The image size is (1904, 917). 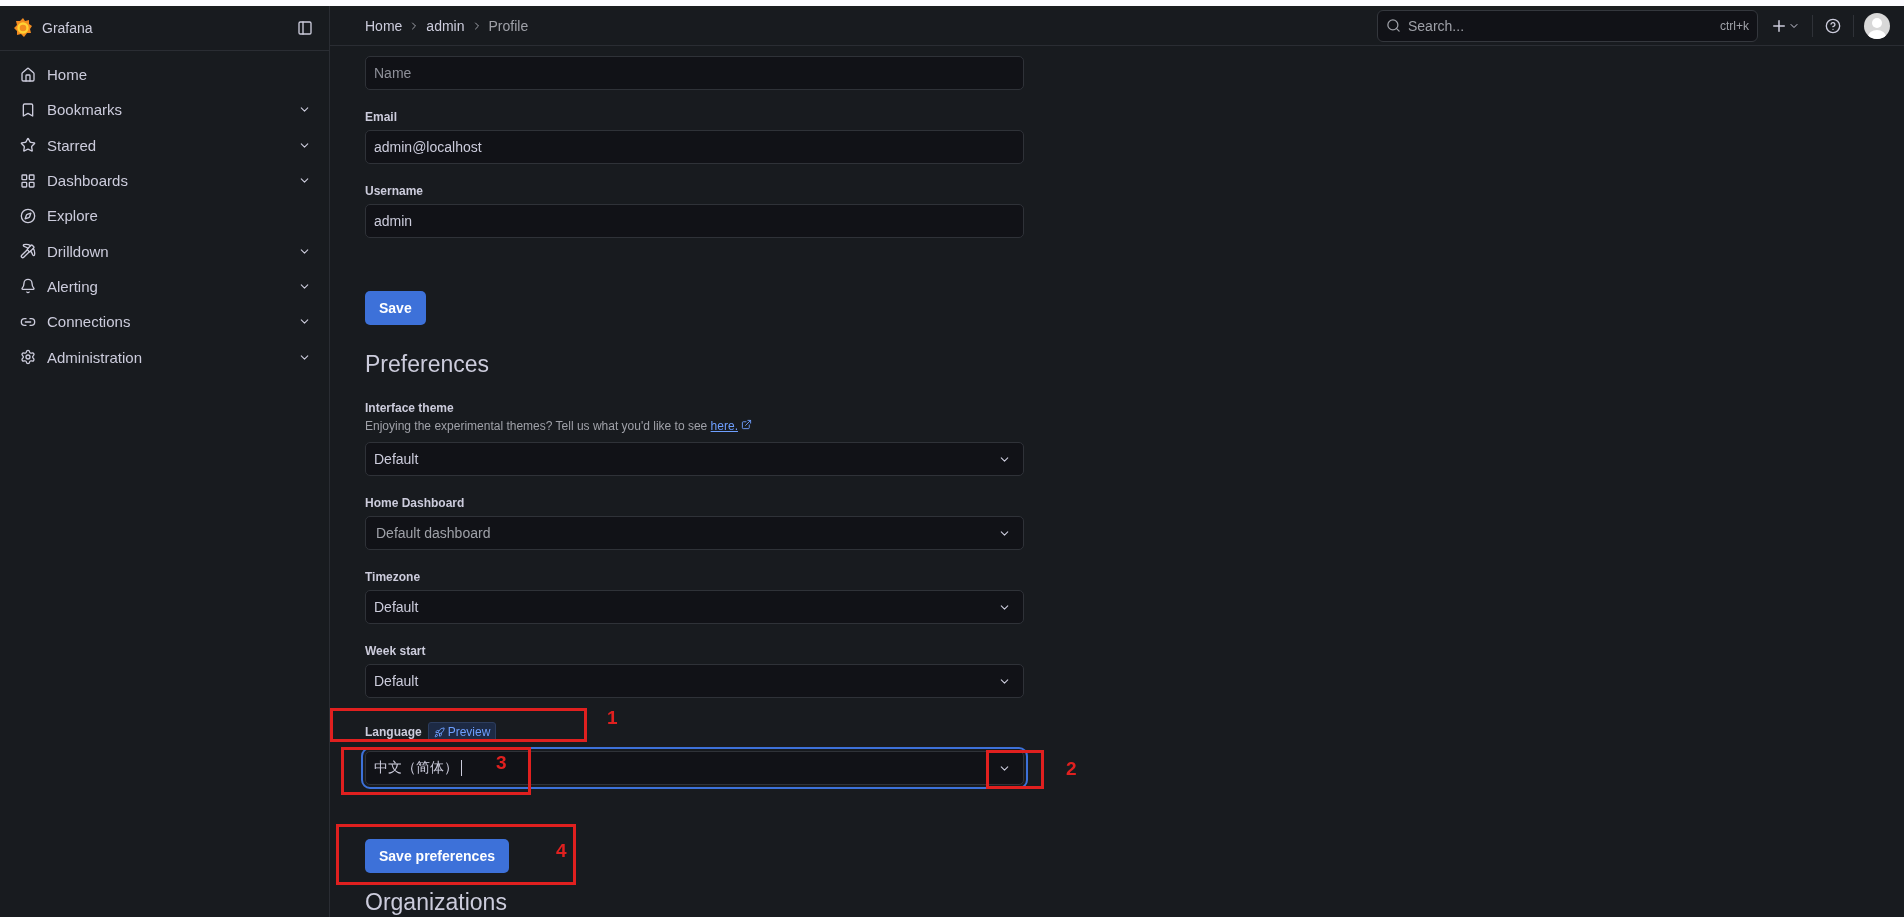 What do you see at coordinates (1071, 769) in the screenshot?
I see `annotation-number: 2` at bounding box center [1071, 769].